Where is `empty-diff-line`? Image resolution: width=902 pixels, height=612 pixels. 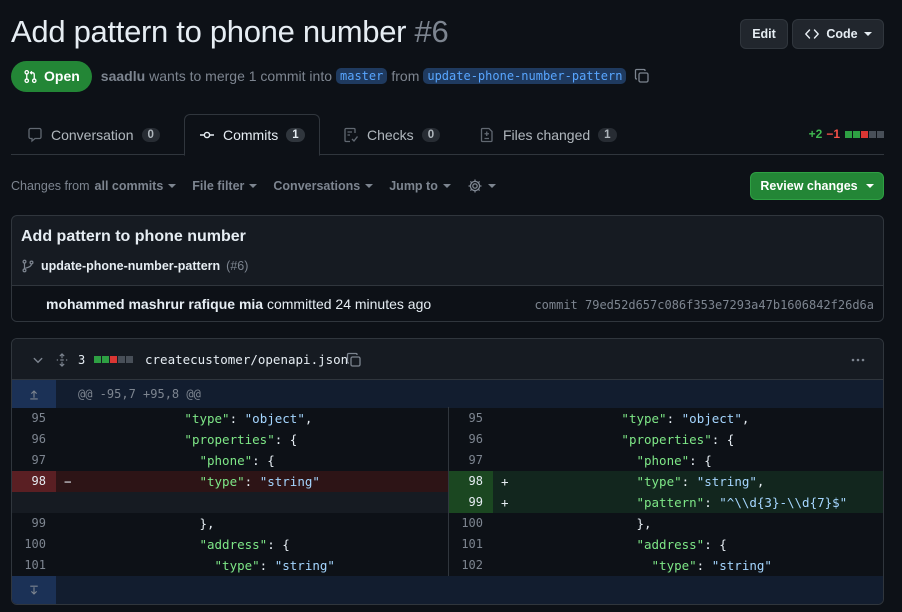 empty-diff-line is located at coordinates (230, 502).